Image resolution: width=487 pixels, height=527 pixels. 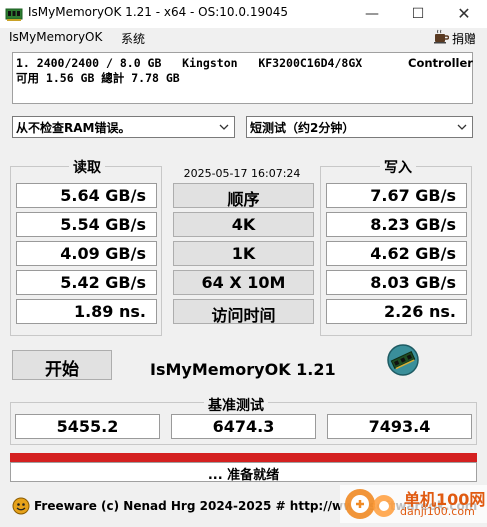 I want to click on app-icon, so click(x=14, y=14).